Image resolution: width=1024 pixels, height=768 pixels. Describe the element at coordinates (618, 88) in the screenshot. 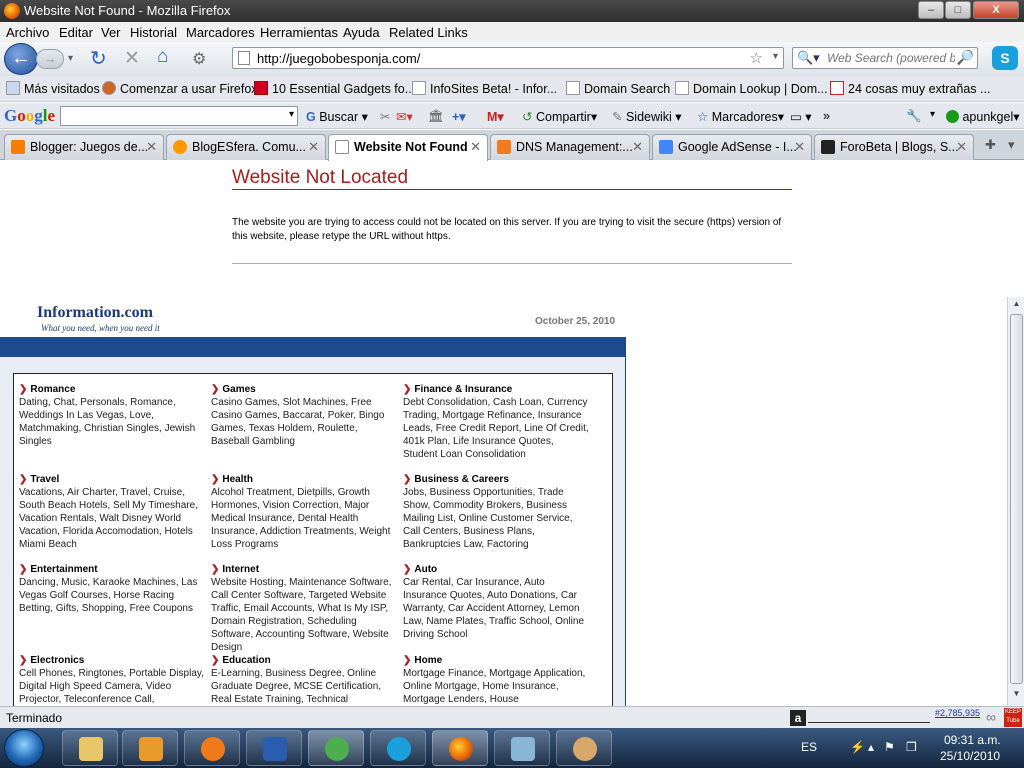

I see `bookmark-domain-search: Domain Search` at that location.